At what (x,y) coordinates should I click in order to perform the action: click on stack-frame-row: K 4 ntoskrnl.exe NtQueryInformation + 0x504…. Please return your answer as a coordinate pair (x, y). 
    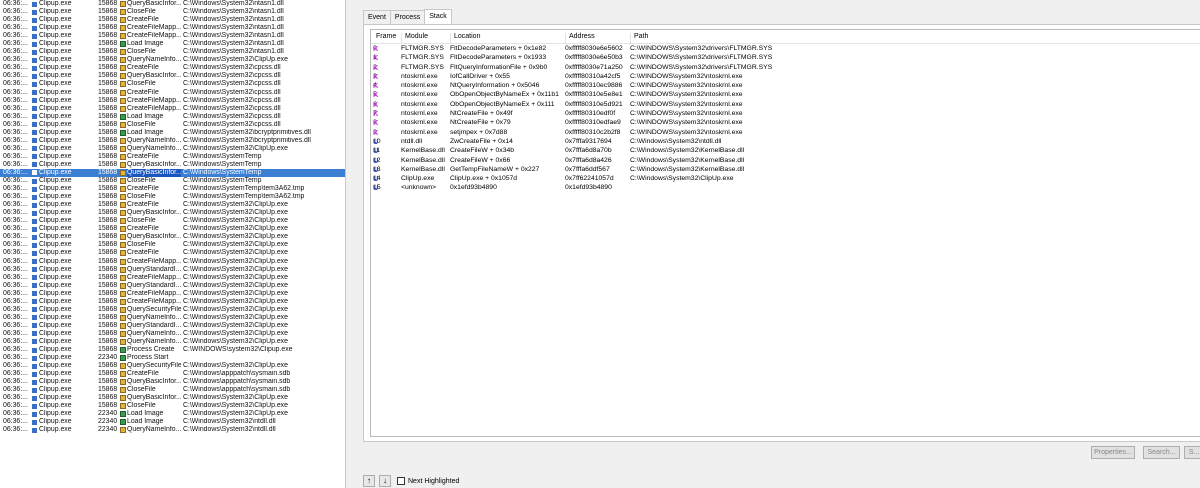
    Looking at the image, I should click on (785, 85).